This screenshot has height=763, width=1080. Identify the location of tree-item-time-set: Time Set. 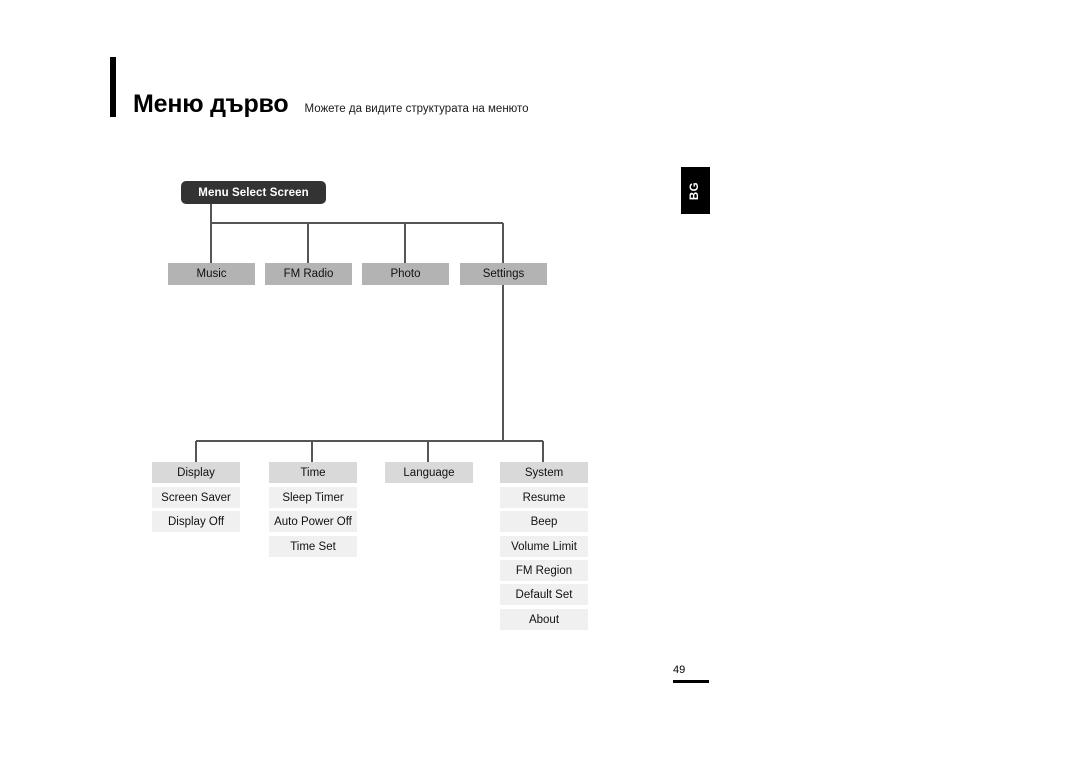
(313, 546).